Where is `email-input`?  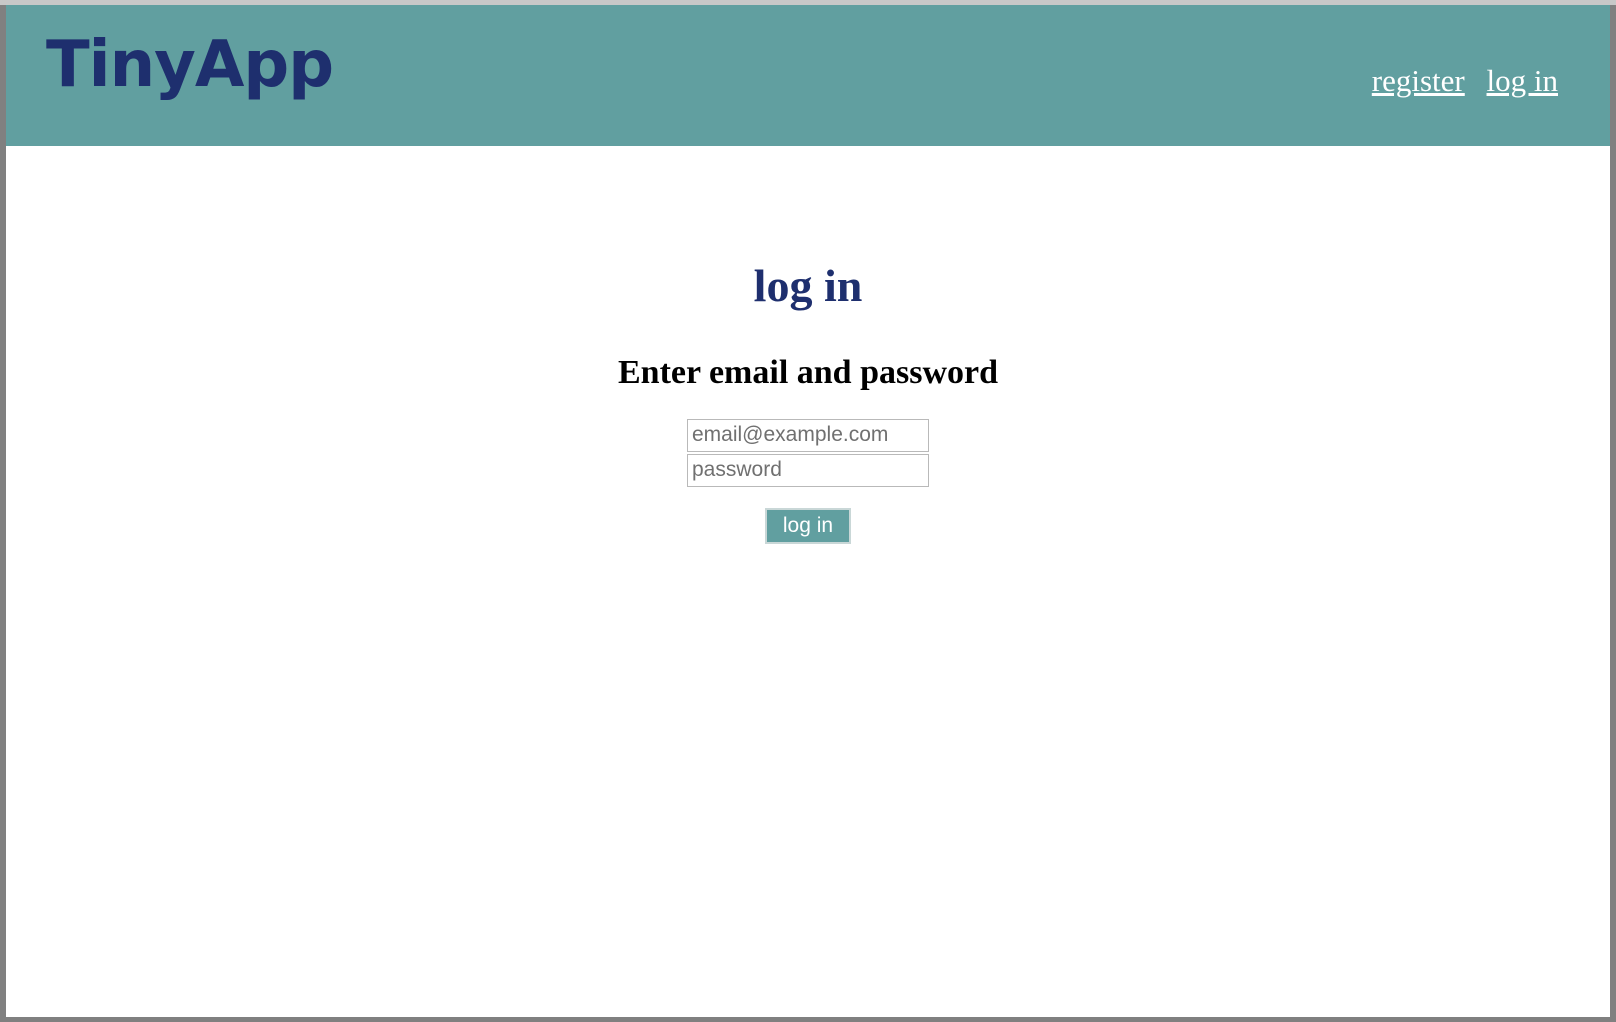 email-input is located at coordinates (808, 435).